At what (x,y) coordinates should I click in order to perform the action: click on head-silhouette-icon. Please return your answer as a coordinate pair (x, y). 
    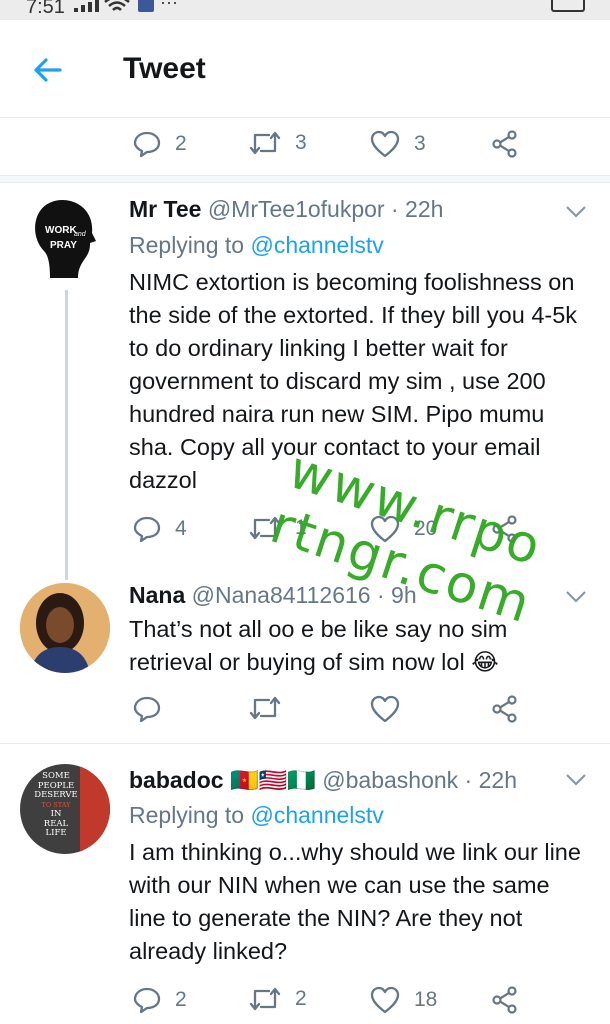
    Looking at the image, I should click on (65, 238).